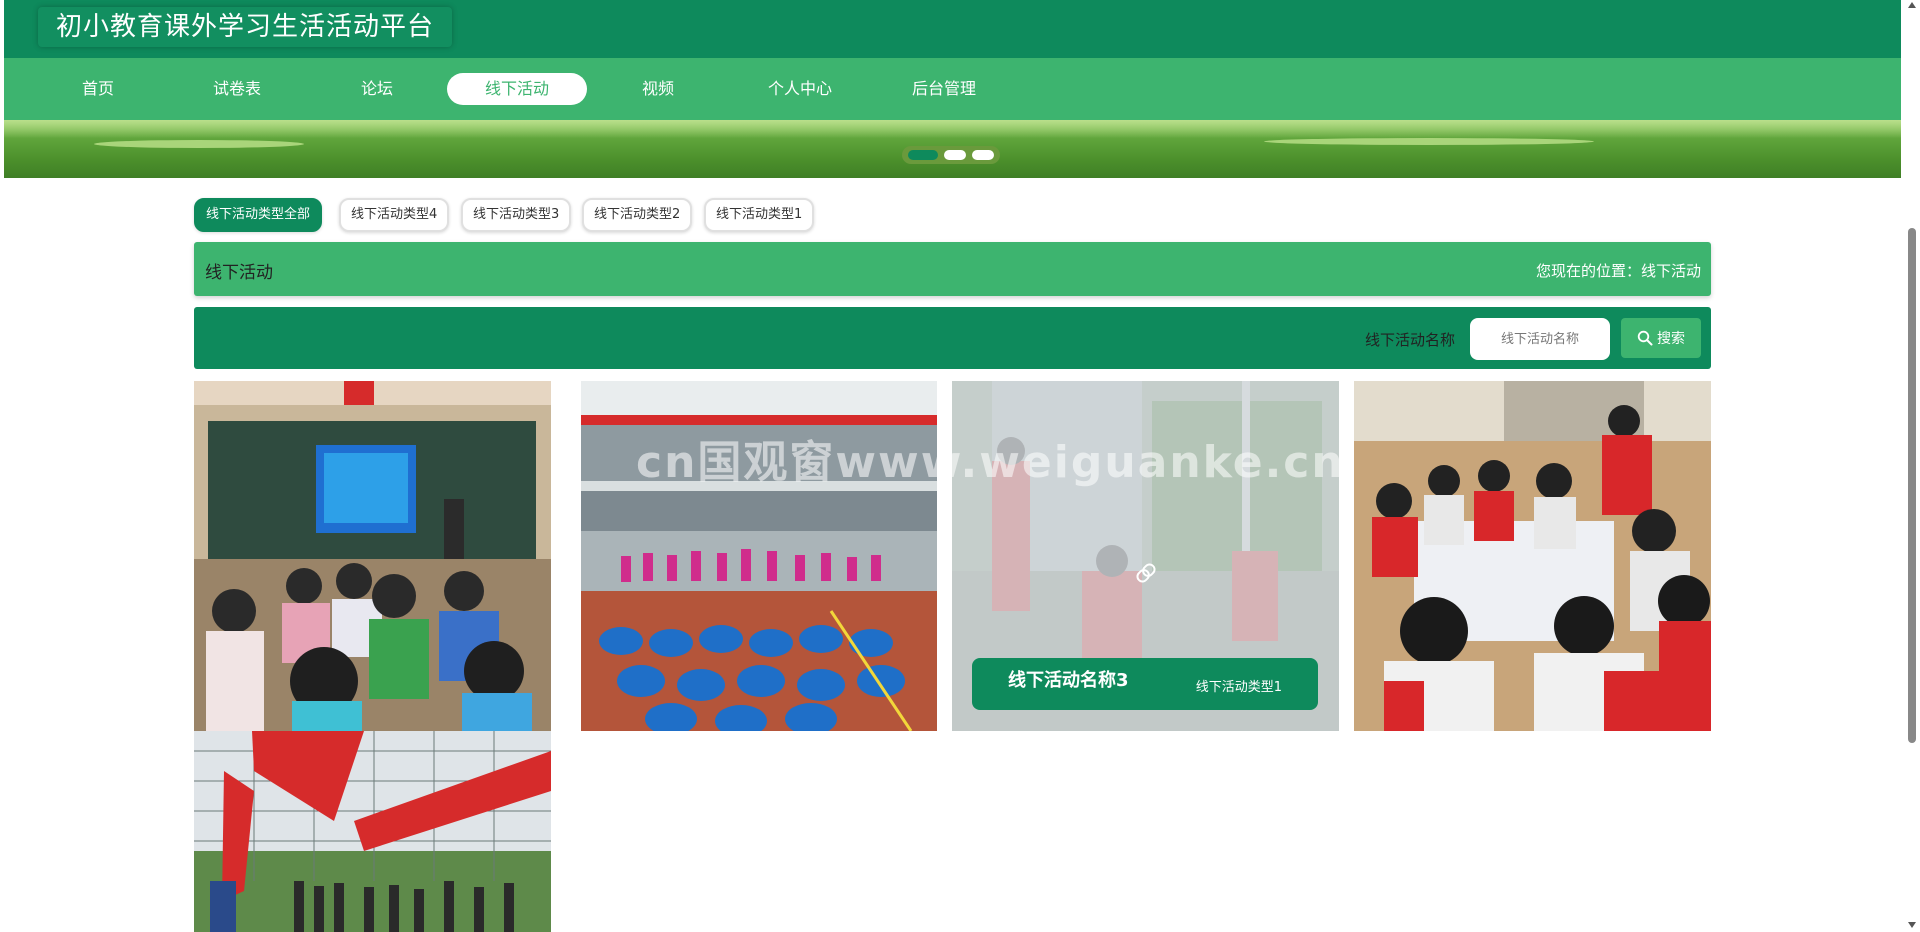 The height and width of the screenshot is (932, 1920). I want to click on activity-image-gym-dance, so click(759, 556).